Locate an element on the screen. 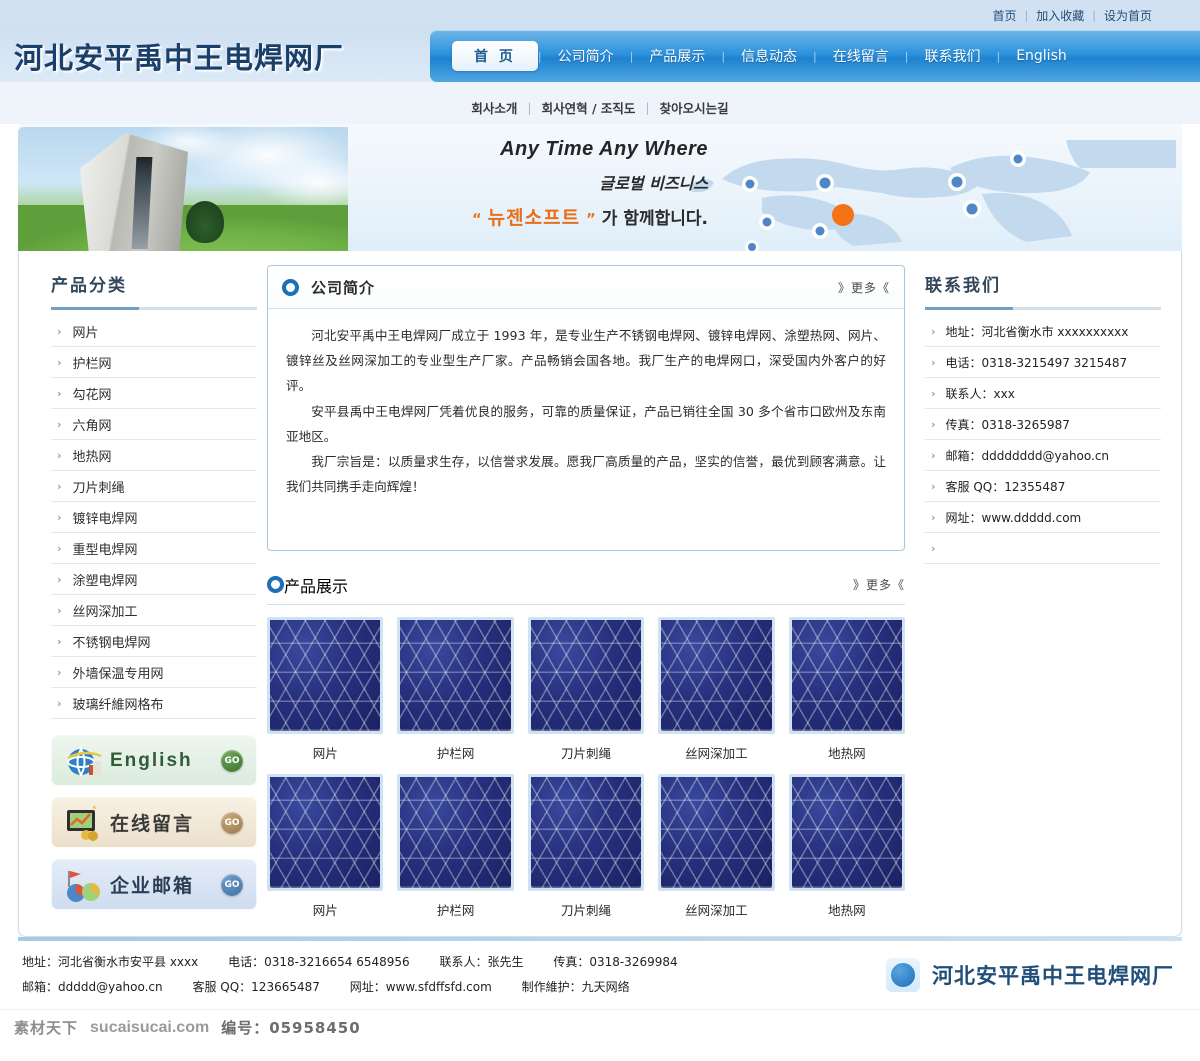 Image resolution: width=1200 pixels, height=1061 pixels. sidebar-item-label: 护栏网 is located at coordinates (92, 364).